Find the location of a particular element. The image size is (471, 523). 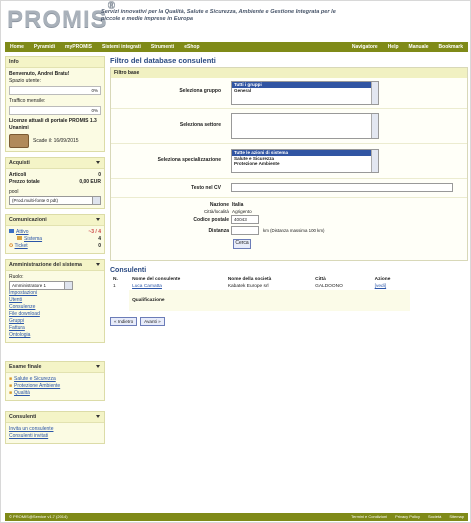

nav-pyramidi: Pyramidi is located at coordinates (44, 47).